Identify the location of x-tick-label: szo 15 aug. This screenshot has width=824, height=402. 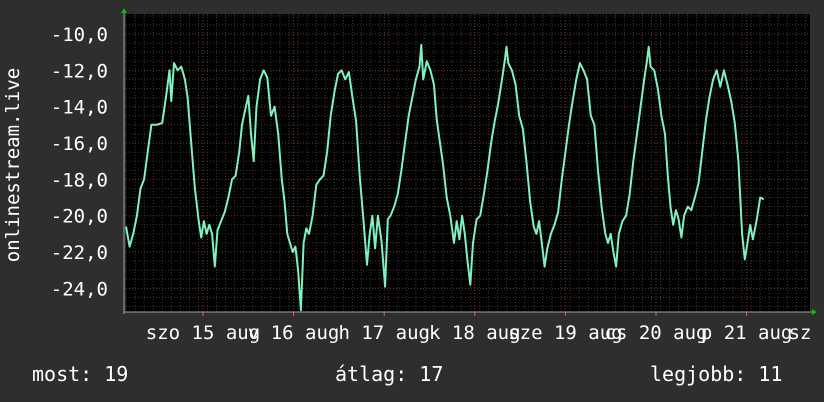
(203, 333).